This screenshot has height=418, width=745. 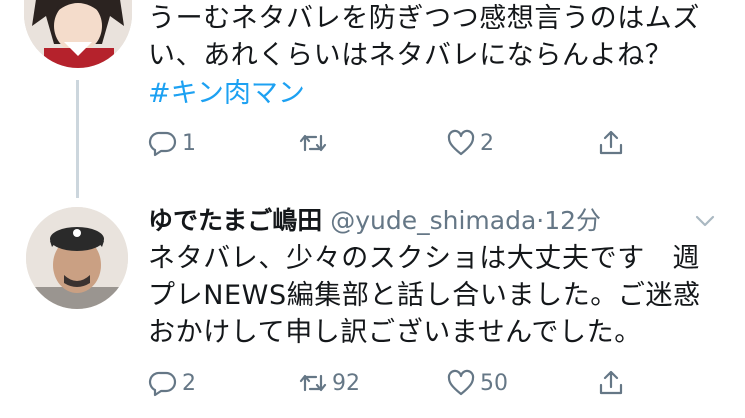 What do you see at coordinates (226, 93) in the screenshot?
I see `hashtag-link: #キン肉マン` at bounding box center [226, 93].